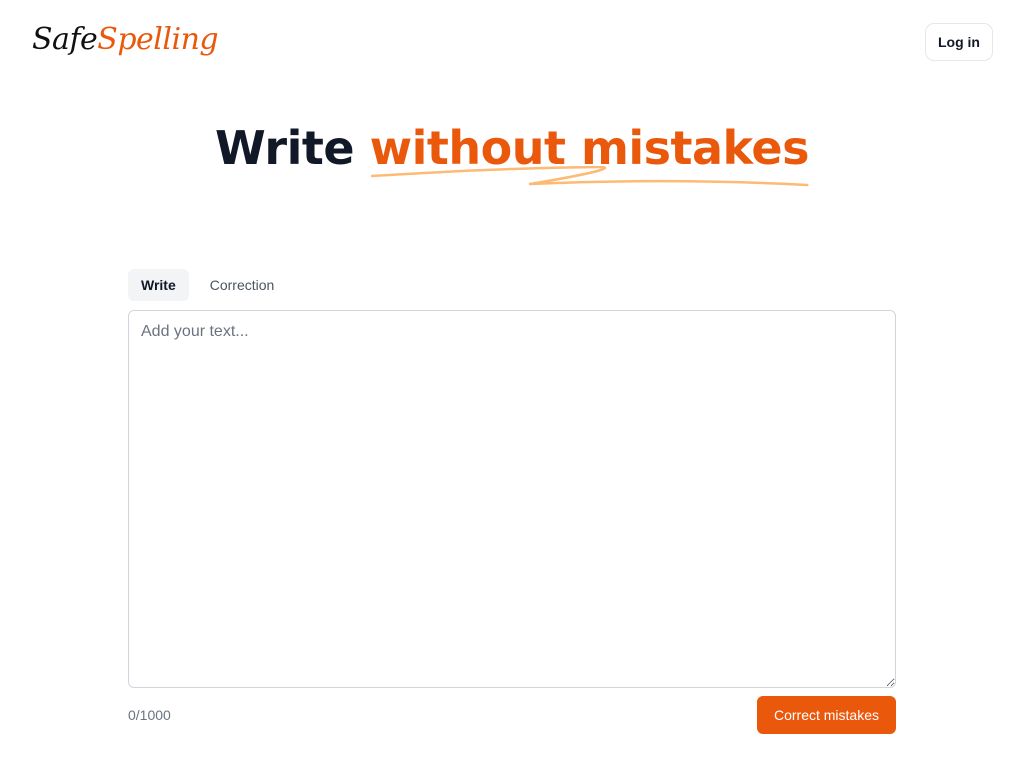 Image resolution: width=1024 pixels, height=768 pixels. What do you see at coordinates (242, 285) in the screenshot?
I see `tab-correction: Correction` at bounding box center [242, 285].